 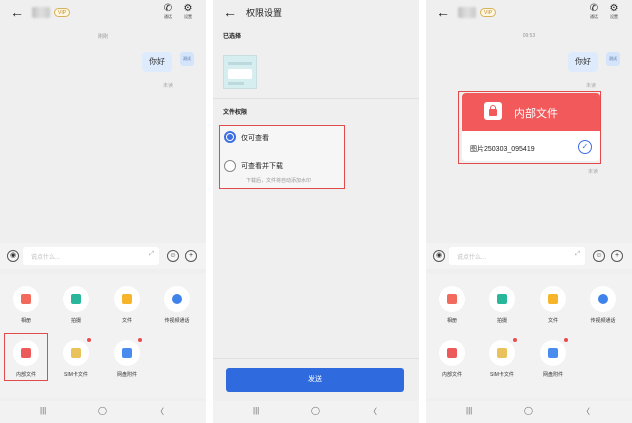 What do you see at coordinates (593, 172) in the screenshot?
I see `card-read-status: 未读` at bounding box center [593, 172].